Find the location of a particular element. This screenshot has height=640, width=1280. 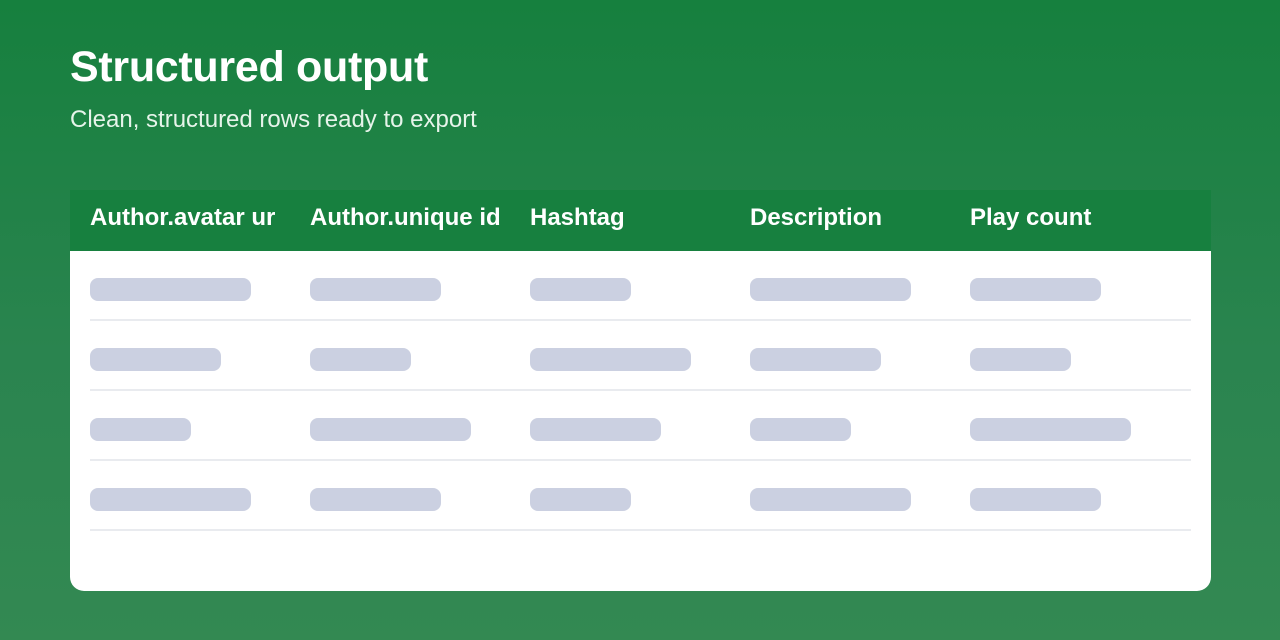

page-title: Structured output is located at coordinates (249, 67).